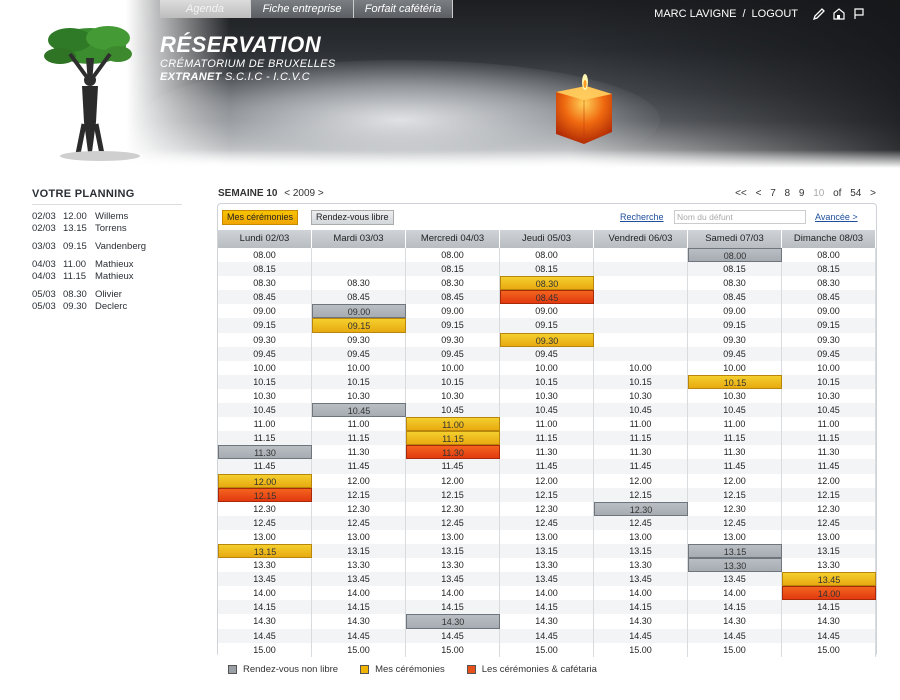 This screenshot has height=700, width=900. Describe the element at coordinates (265, 480) in the screenshot. I see `slot-yellow: 12.00` at that location.